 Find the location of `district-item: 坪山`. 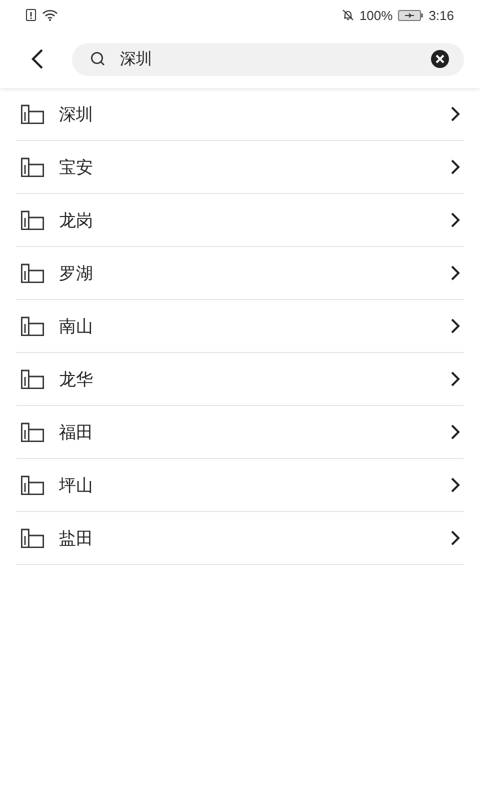

district-item: 坪山 is located at coordinates (240, 485).